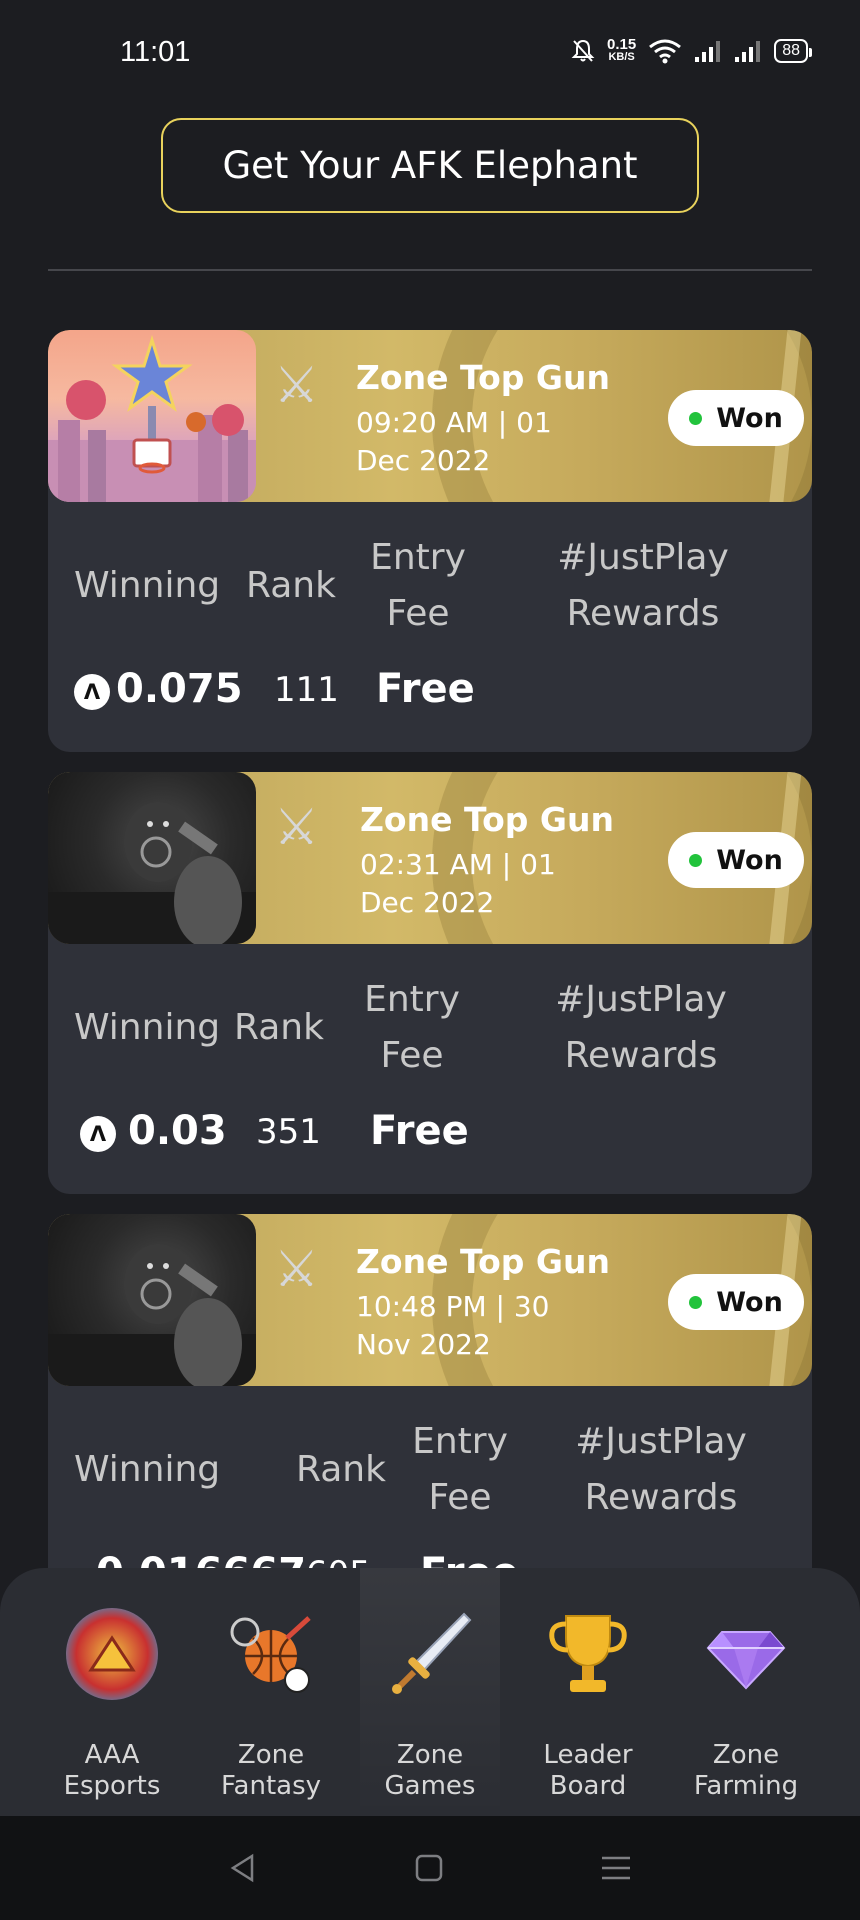 The image size is (860, 1920). What do you see at coordinates (179, 689) in the screenshot?
I see `winning-value: 0.075` at bounding box center [179, 689].